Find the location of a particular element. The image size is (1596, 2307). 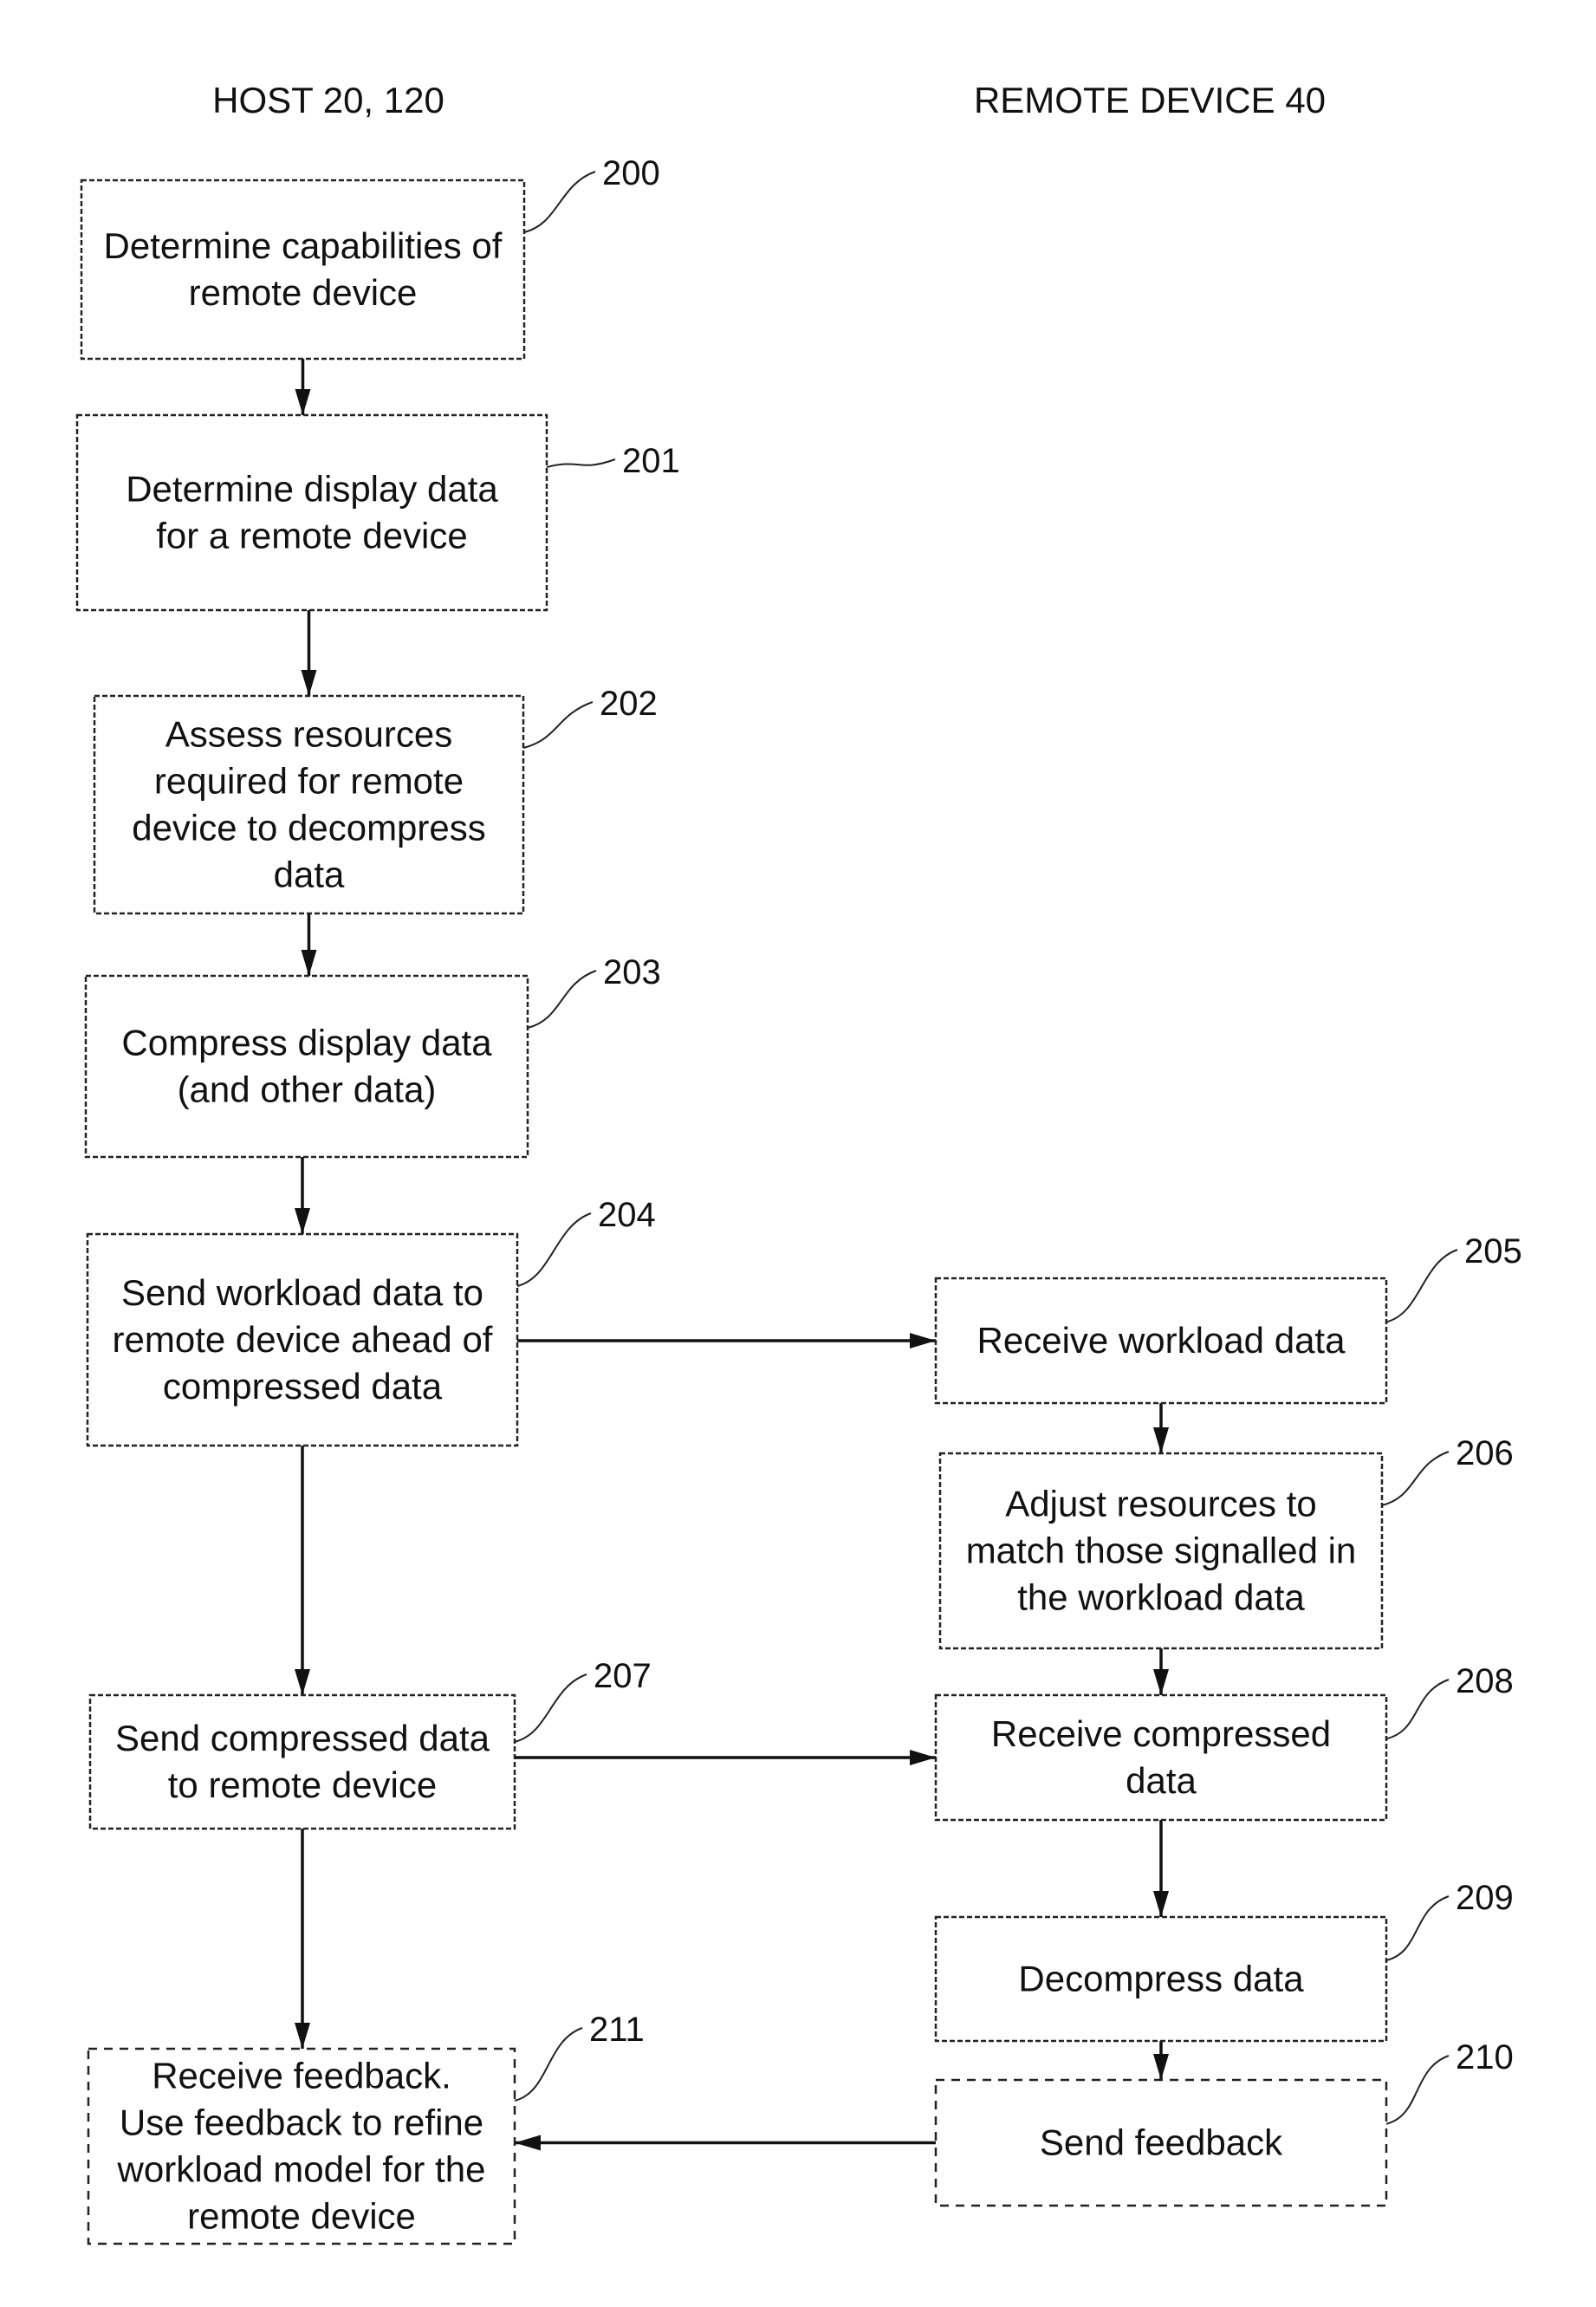

step-label-line: compressed data is located at coordinates (303, 1386).